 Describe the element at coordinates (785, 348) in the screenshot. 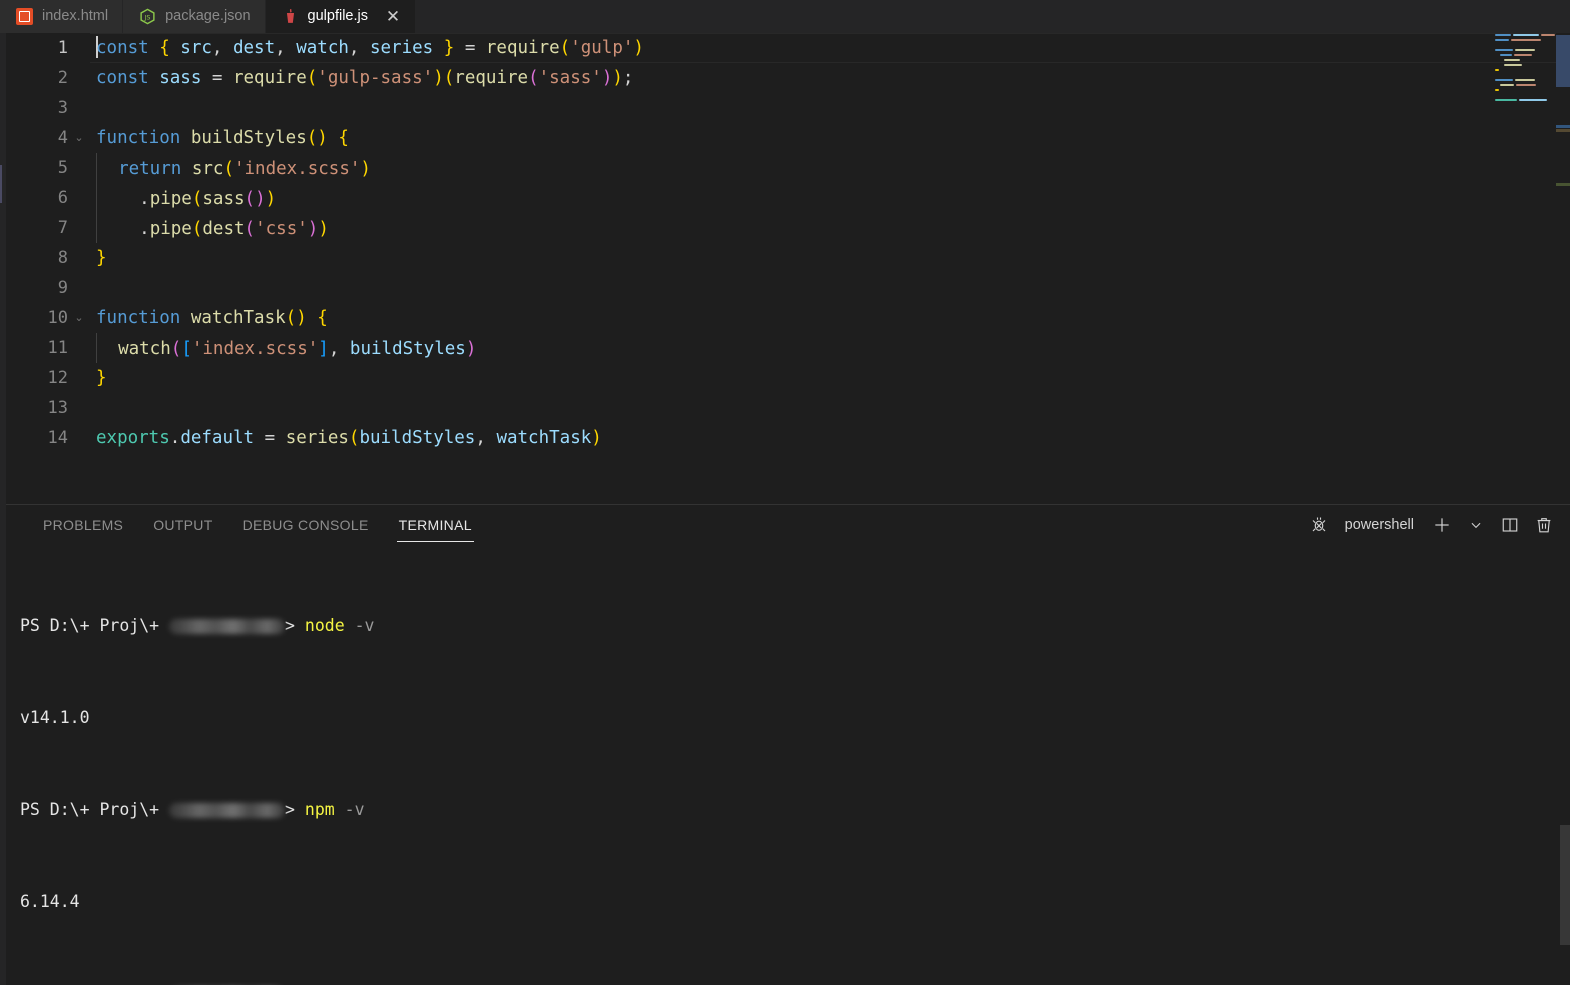

I see `code-line-11: 11 watch(['index.scss'], buildStyles)` at that location.